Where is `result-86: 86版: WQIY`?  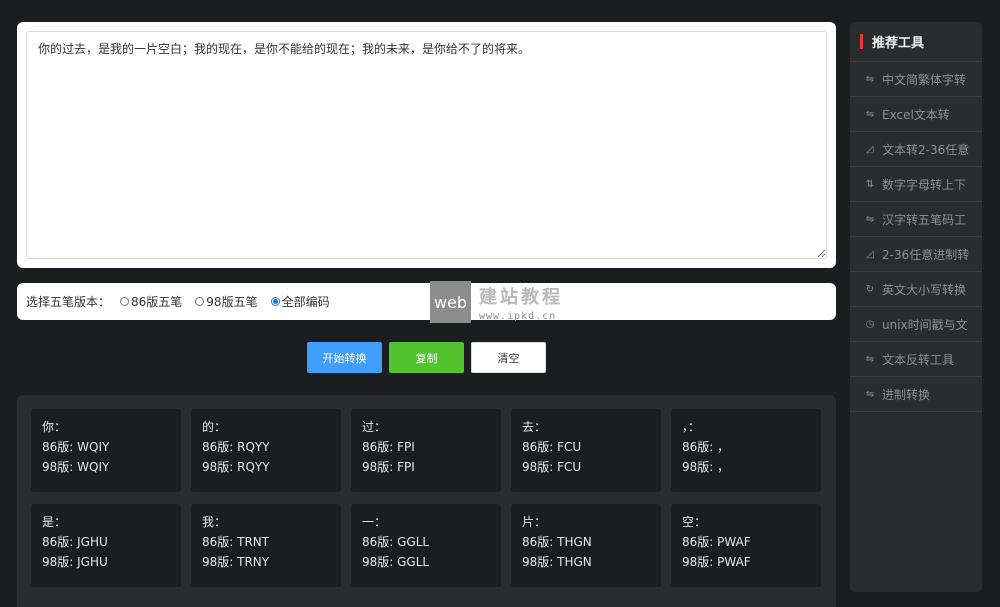 result-86: 86版: WQIY is located at coordinates (76, 447).